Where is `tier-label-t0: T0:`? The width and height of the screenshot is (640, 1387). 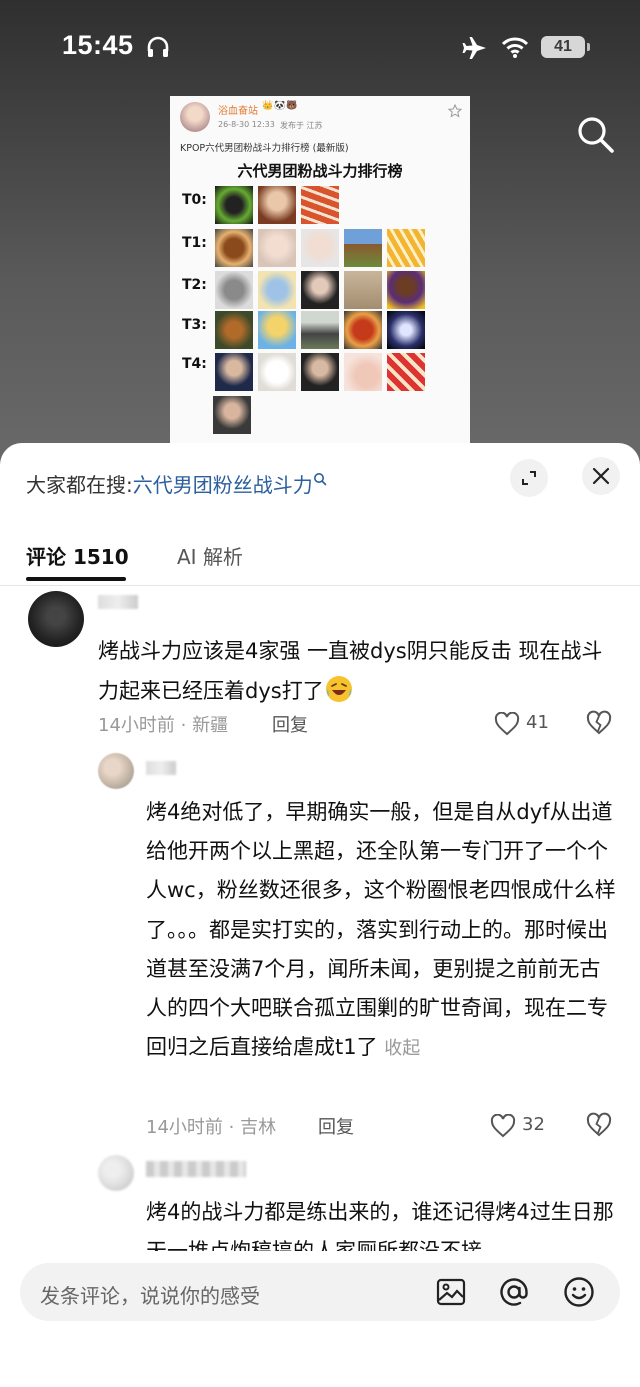 tier-label-t0: T0: is located at coordinates (194, 200).